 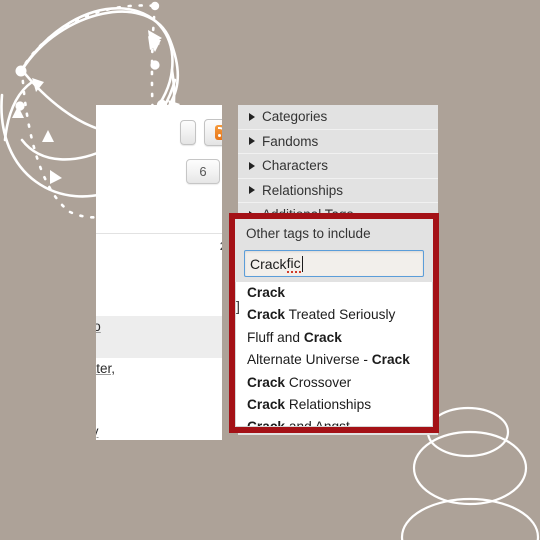 I want to click on suggestion-item: Crack Relationships, so click(x=334, y=405).